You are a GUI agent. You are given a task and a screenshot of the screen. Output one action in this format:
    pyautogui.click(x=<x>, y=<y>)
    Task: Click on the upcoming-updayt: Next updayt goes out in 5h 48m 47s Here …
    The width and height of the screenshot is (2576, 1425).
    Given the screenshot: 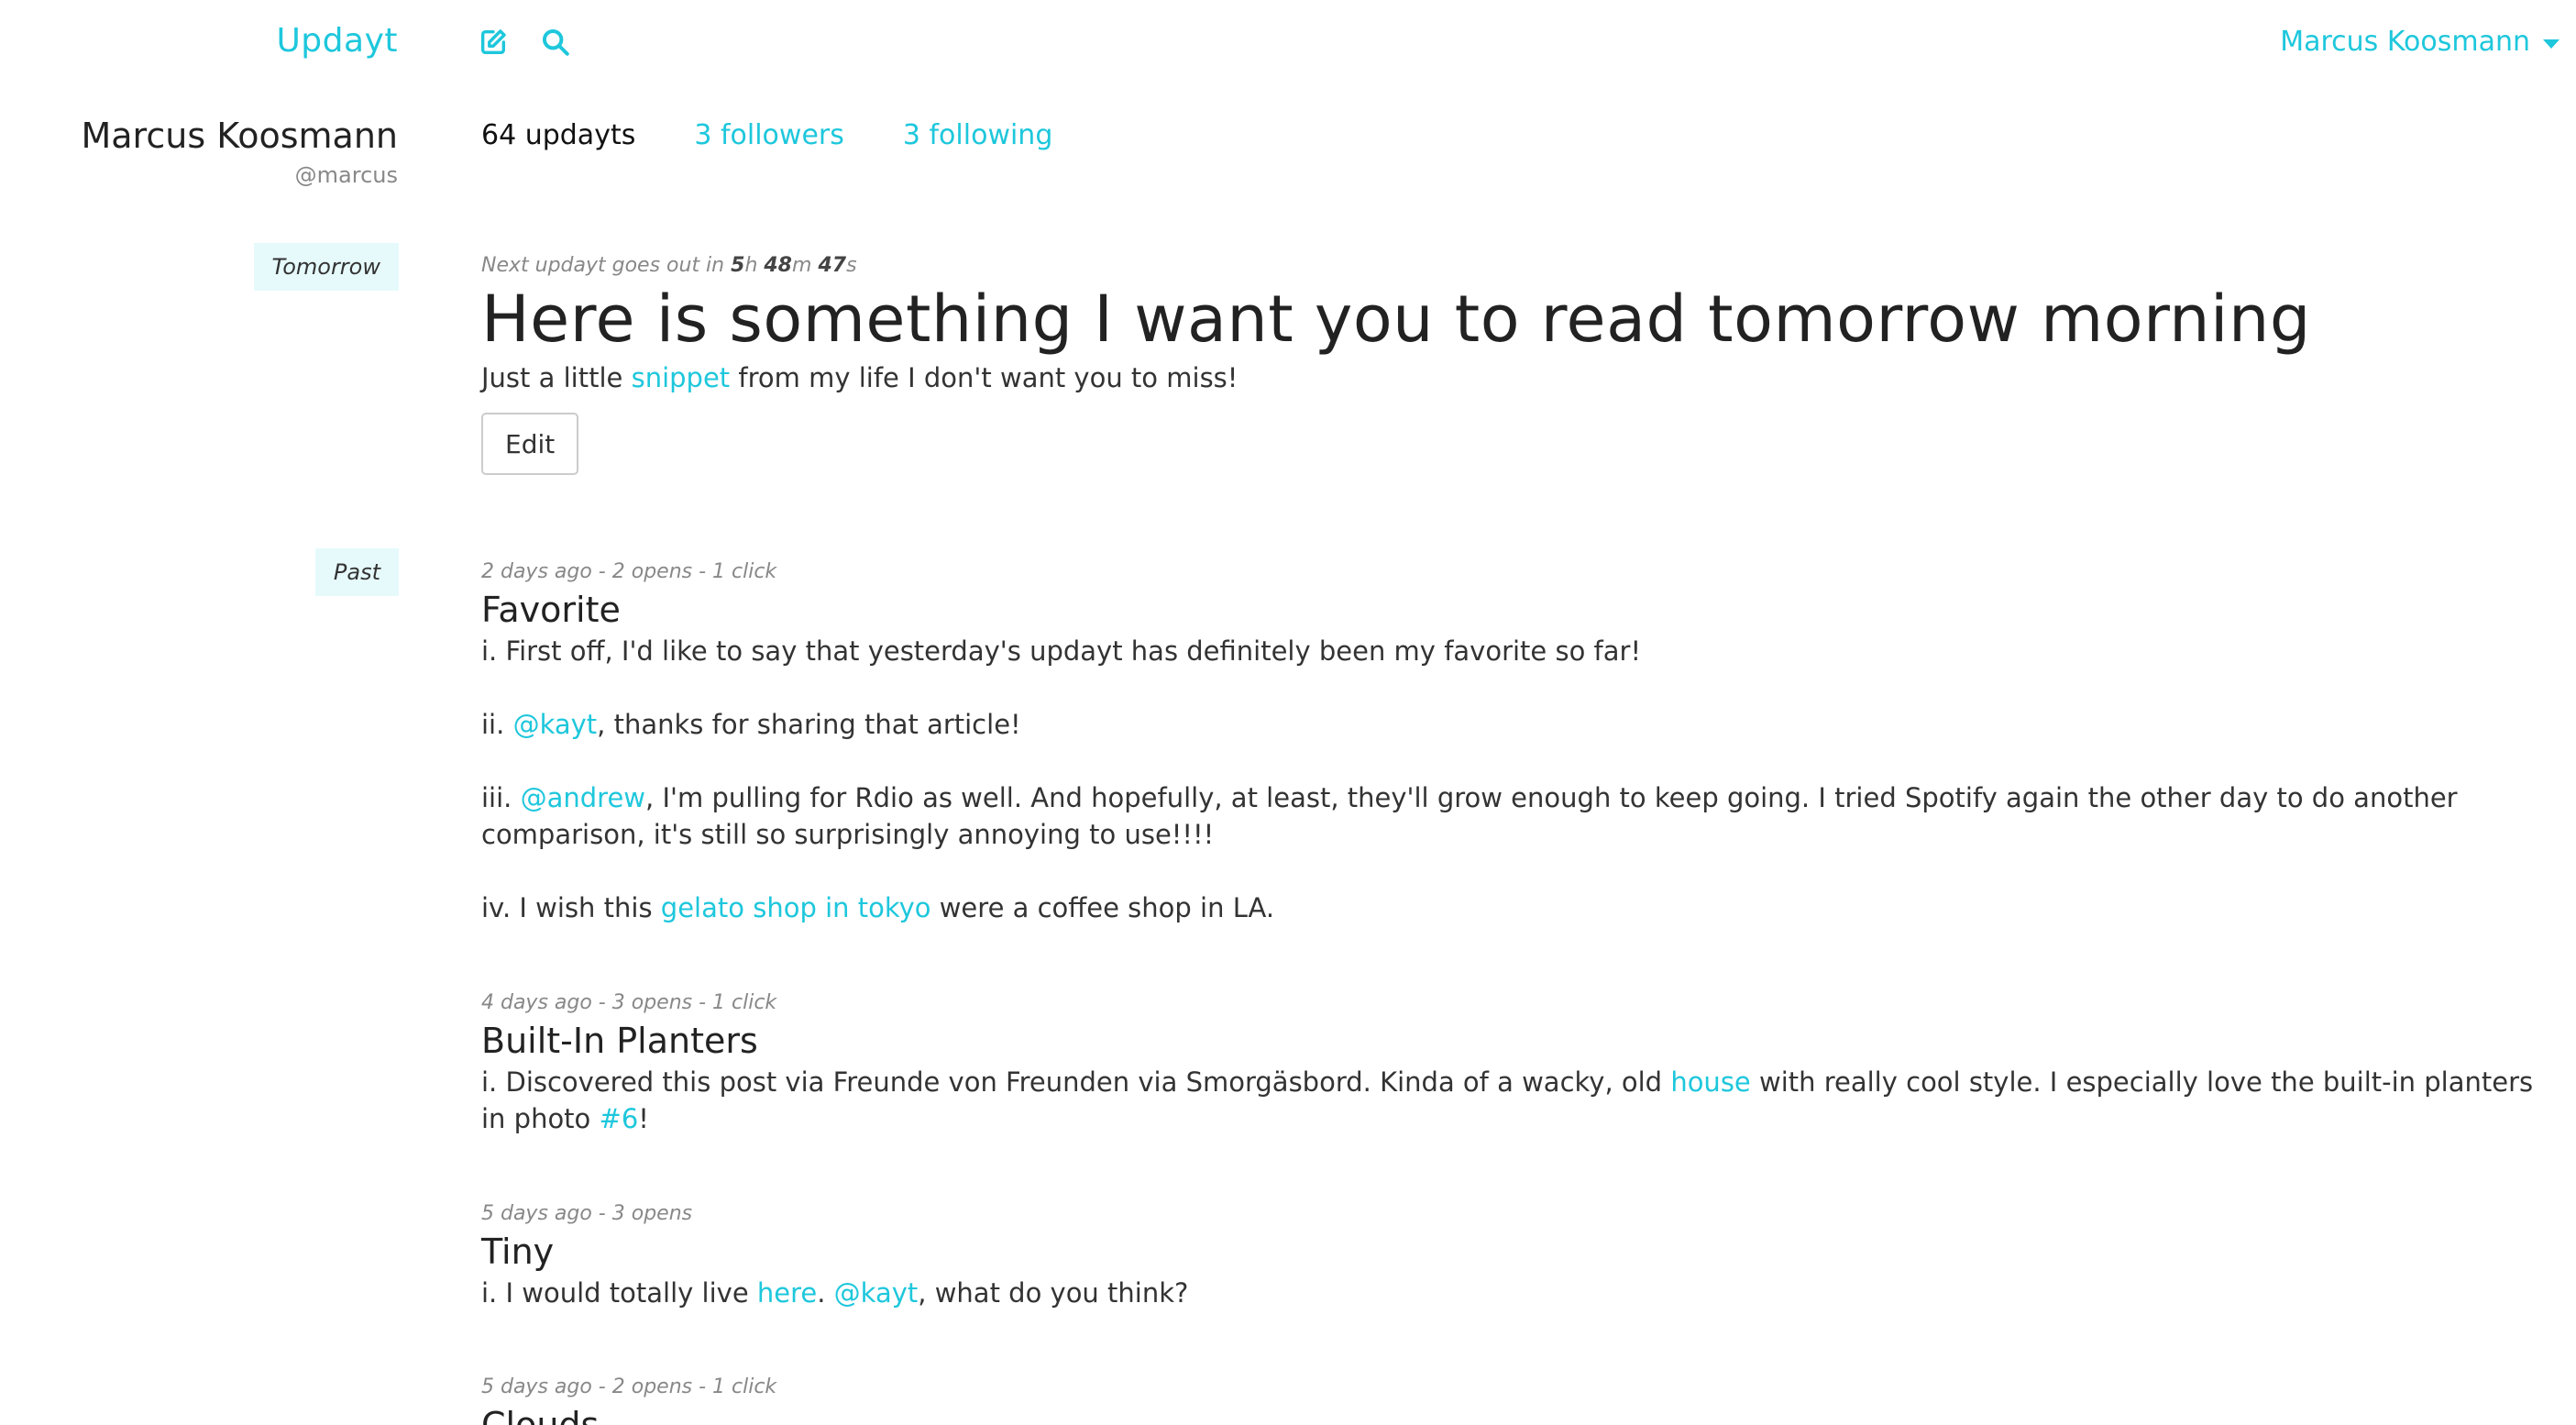 What is the action you would take?
    pyautogui.click(x=1508, y=363)
    